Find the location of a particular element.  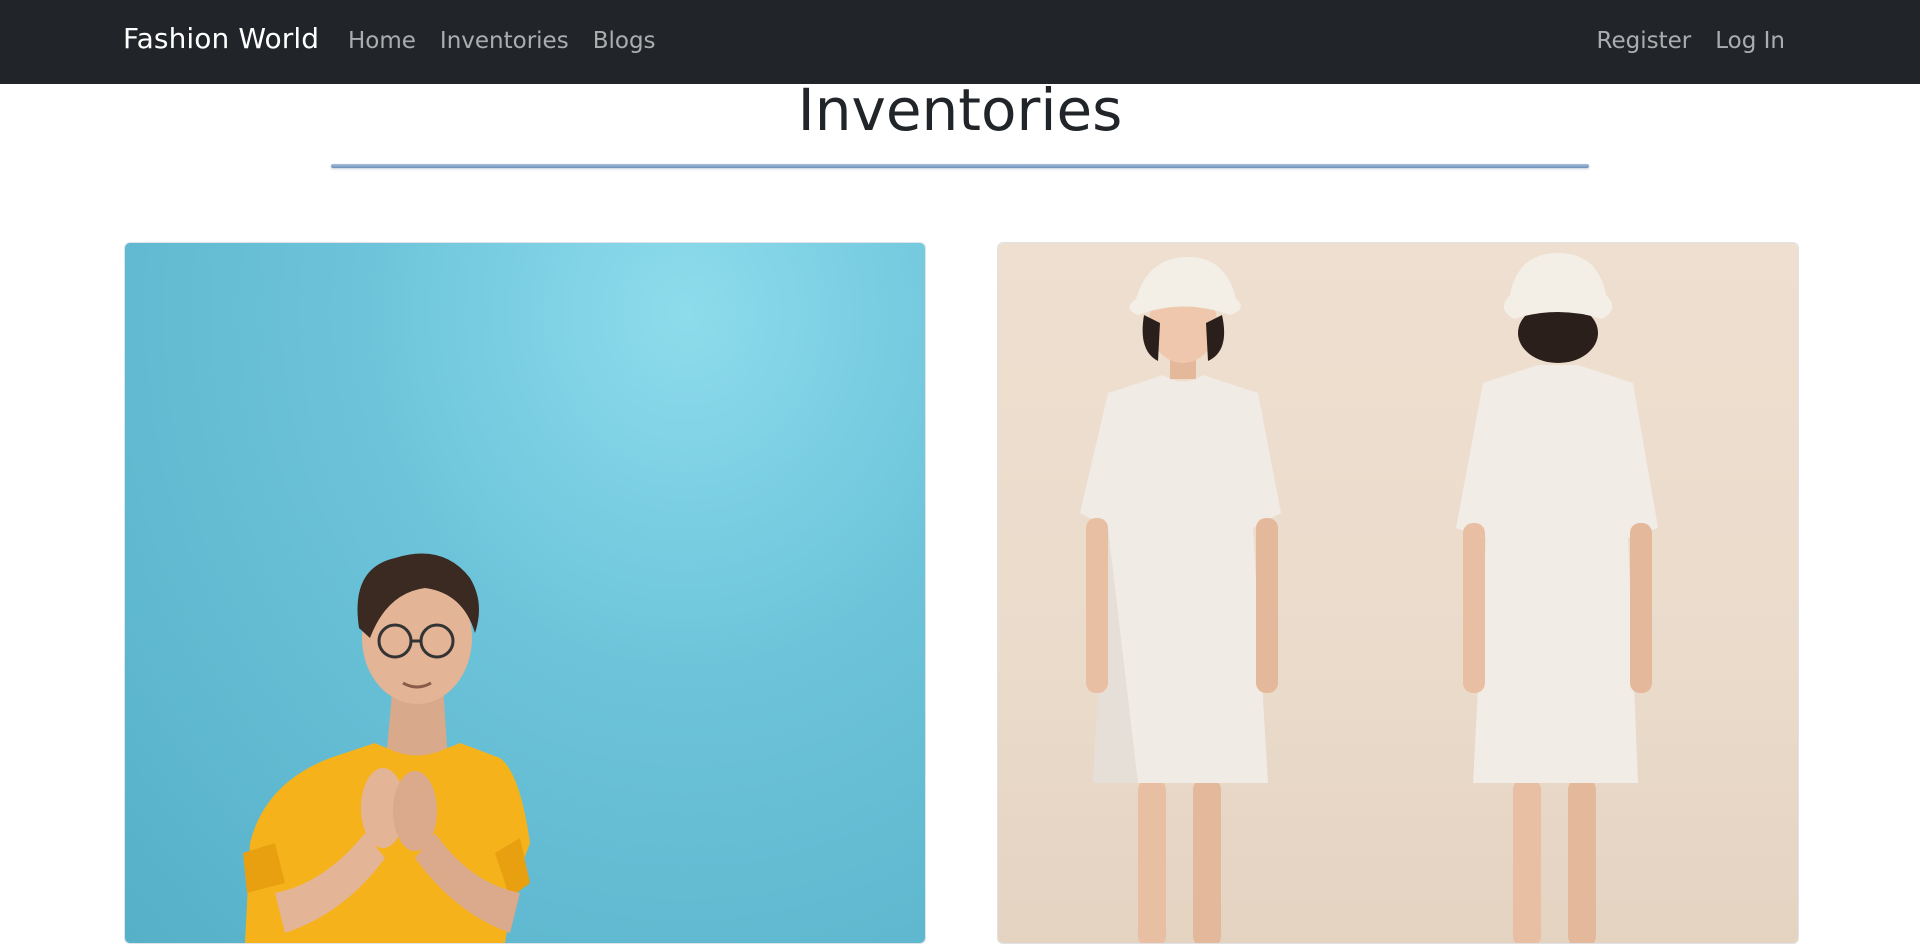

nav-inventories-link: Inventories is located at coordinates (504, 41).